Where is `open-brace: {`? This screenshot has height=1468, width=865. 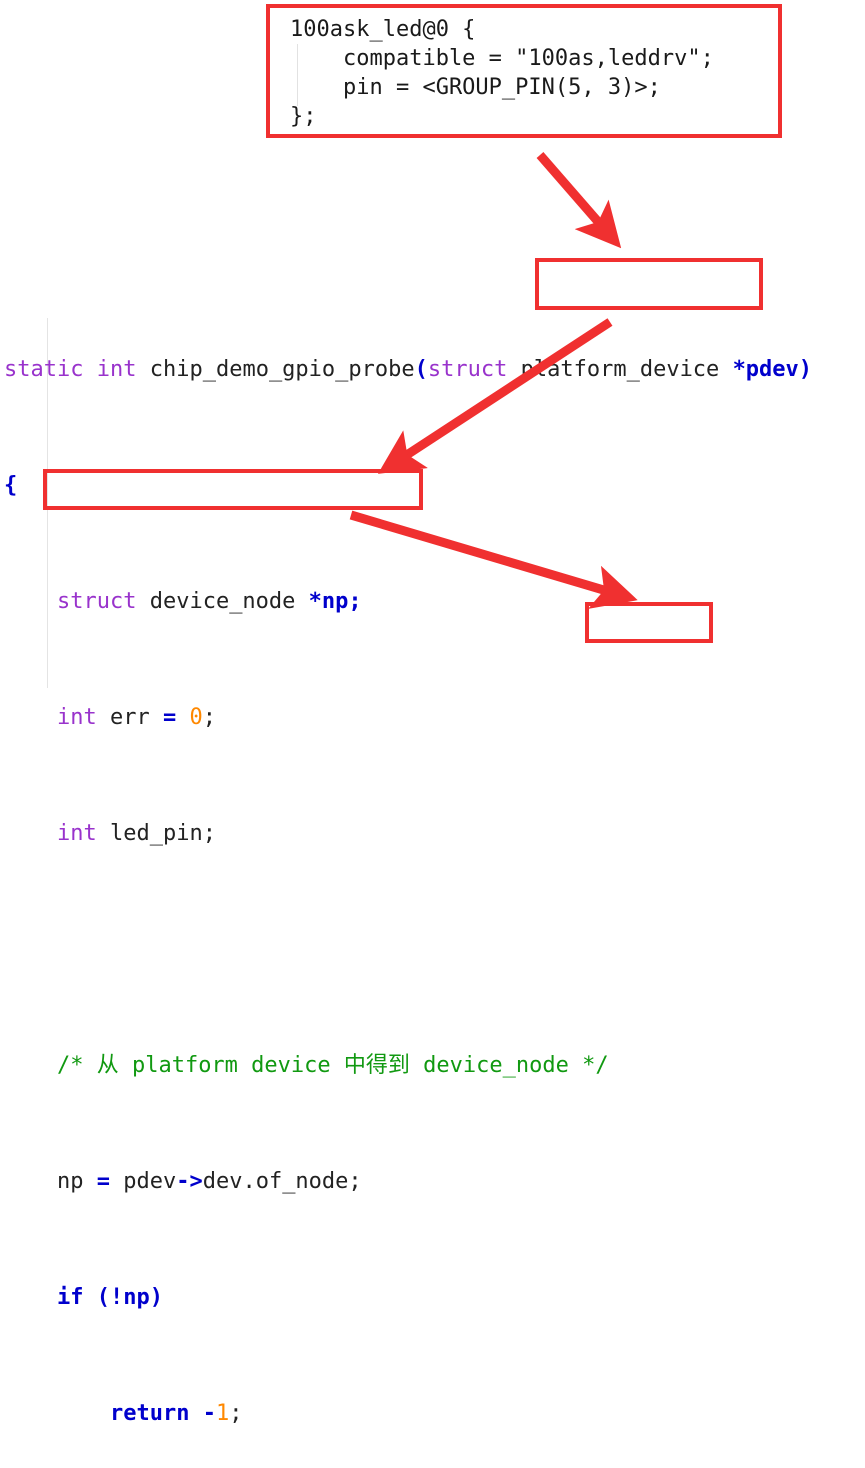 open-brace: { is located at coordinates (11, 485).